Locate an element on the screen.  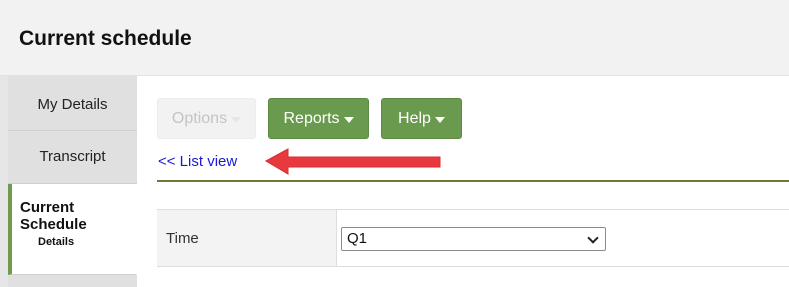
page-title: Current schedule is located at coordinates (105, 38).